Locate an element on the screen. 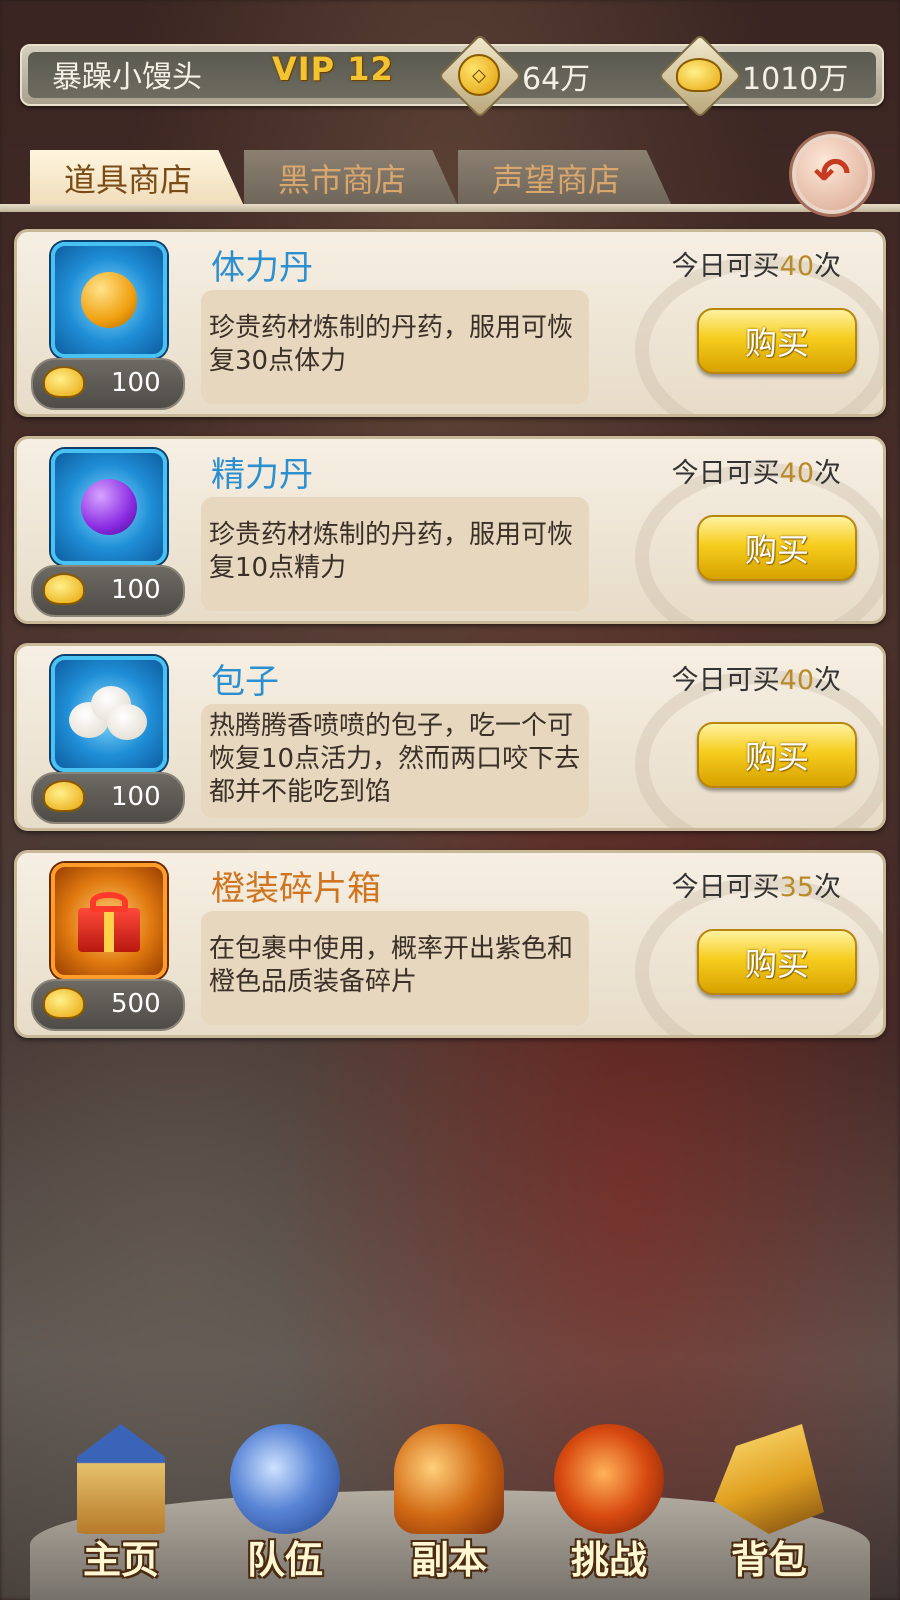  nav-label: 背包 is located at coordinates (768, 1560).